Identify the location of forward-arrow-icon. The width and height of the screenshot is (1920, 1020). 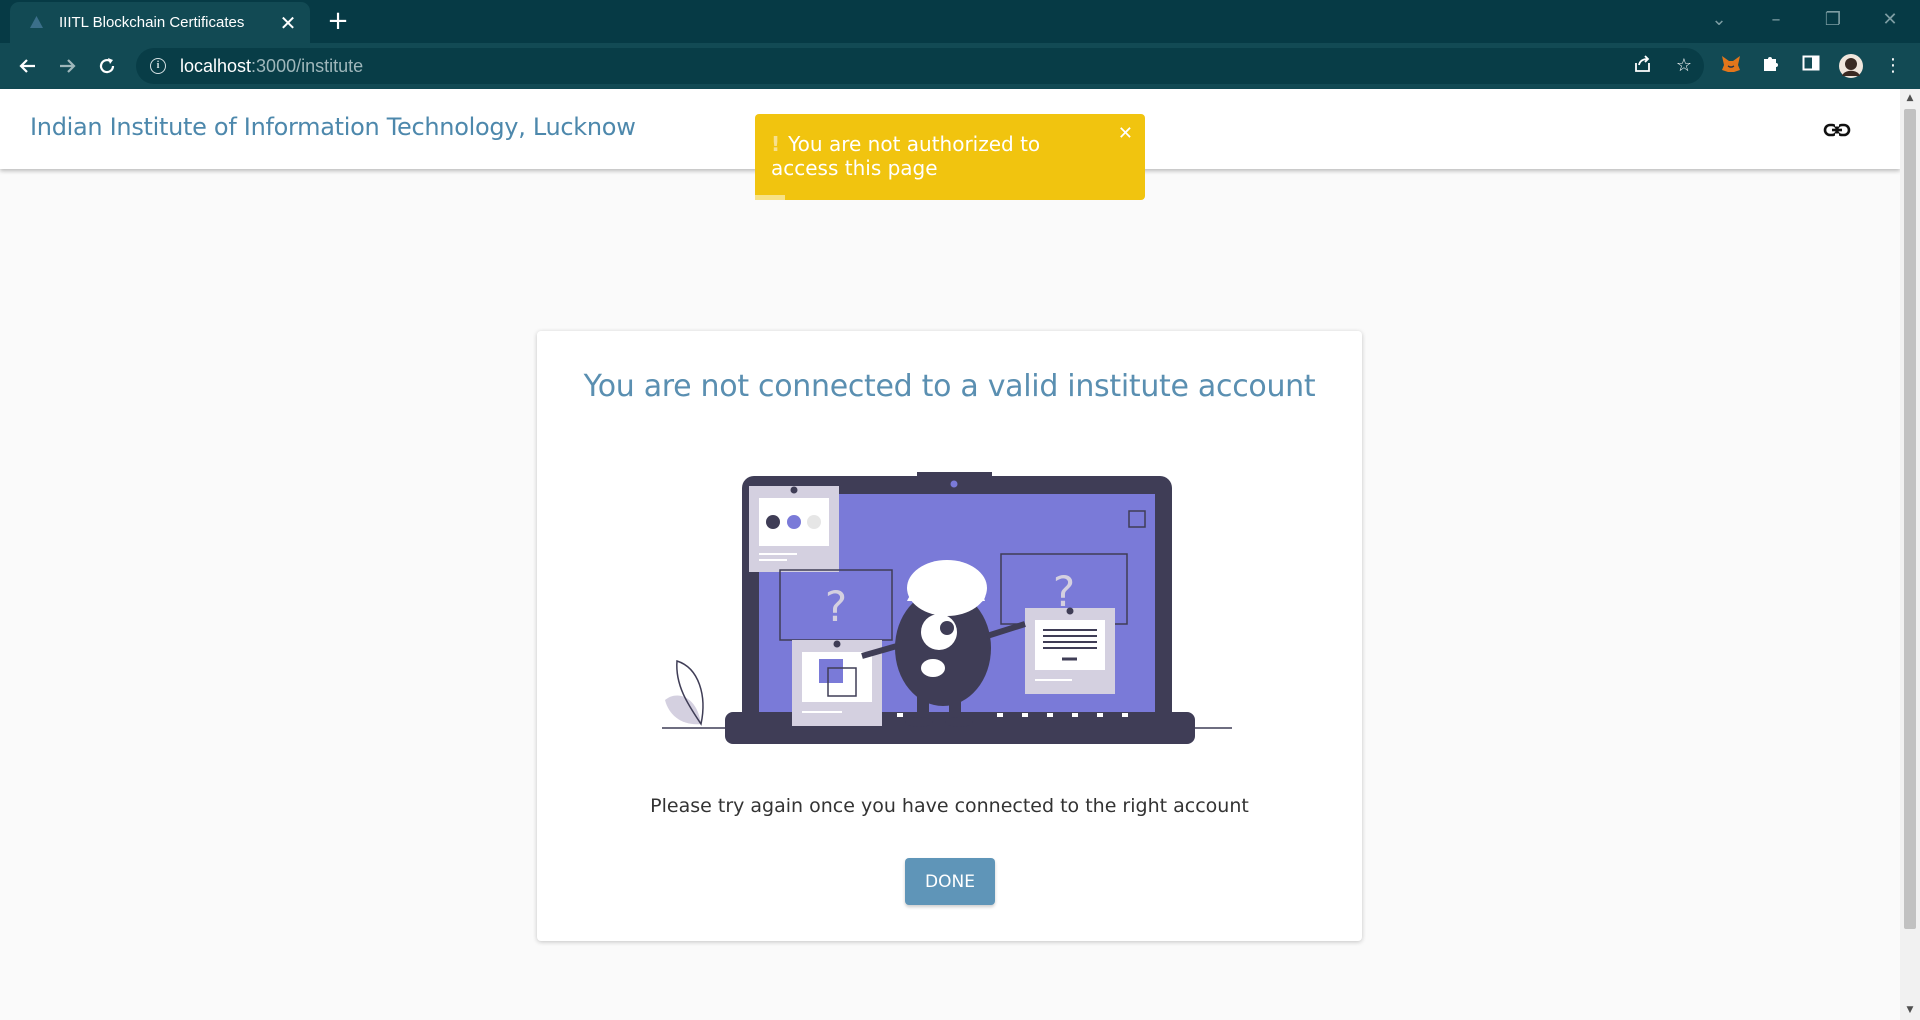
(67, 66).